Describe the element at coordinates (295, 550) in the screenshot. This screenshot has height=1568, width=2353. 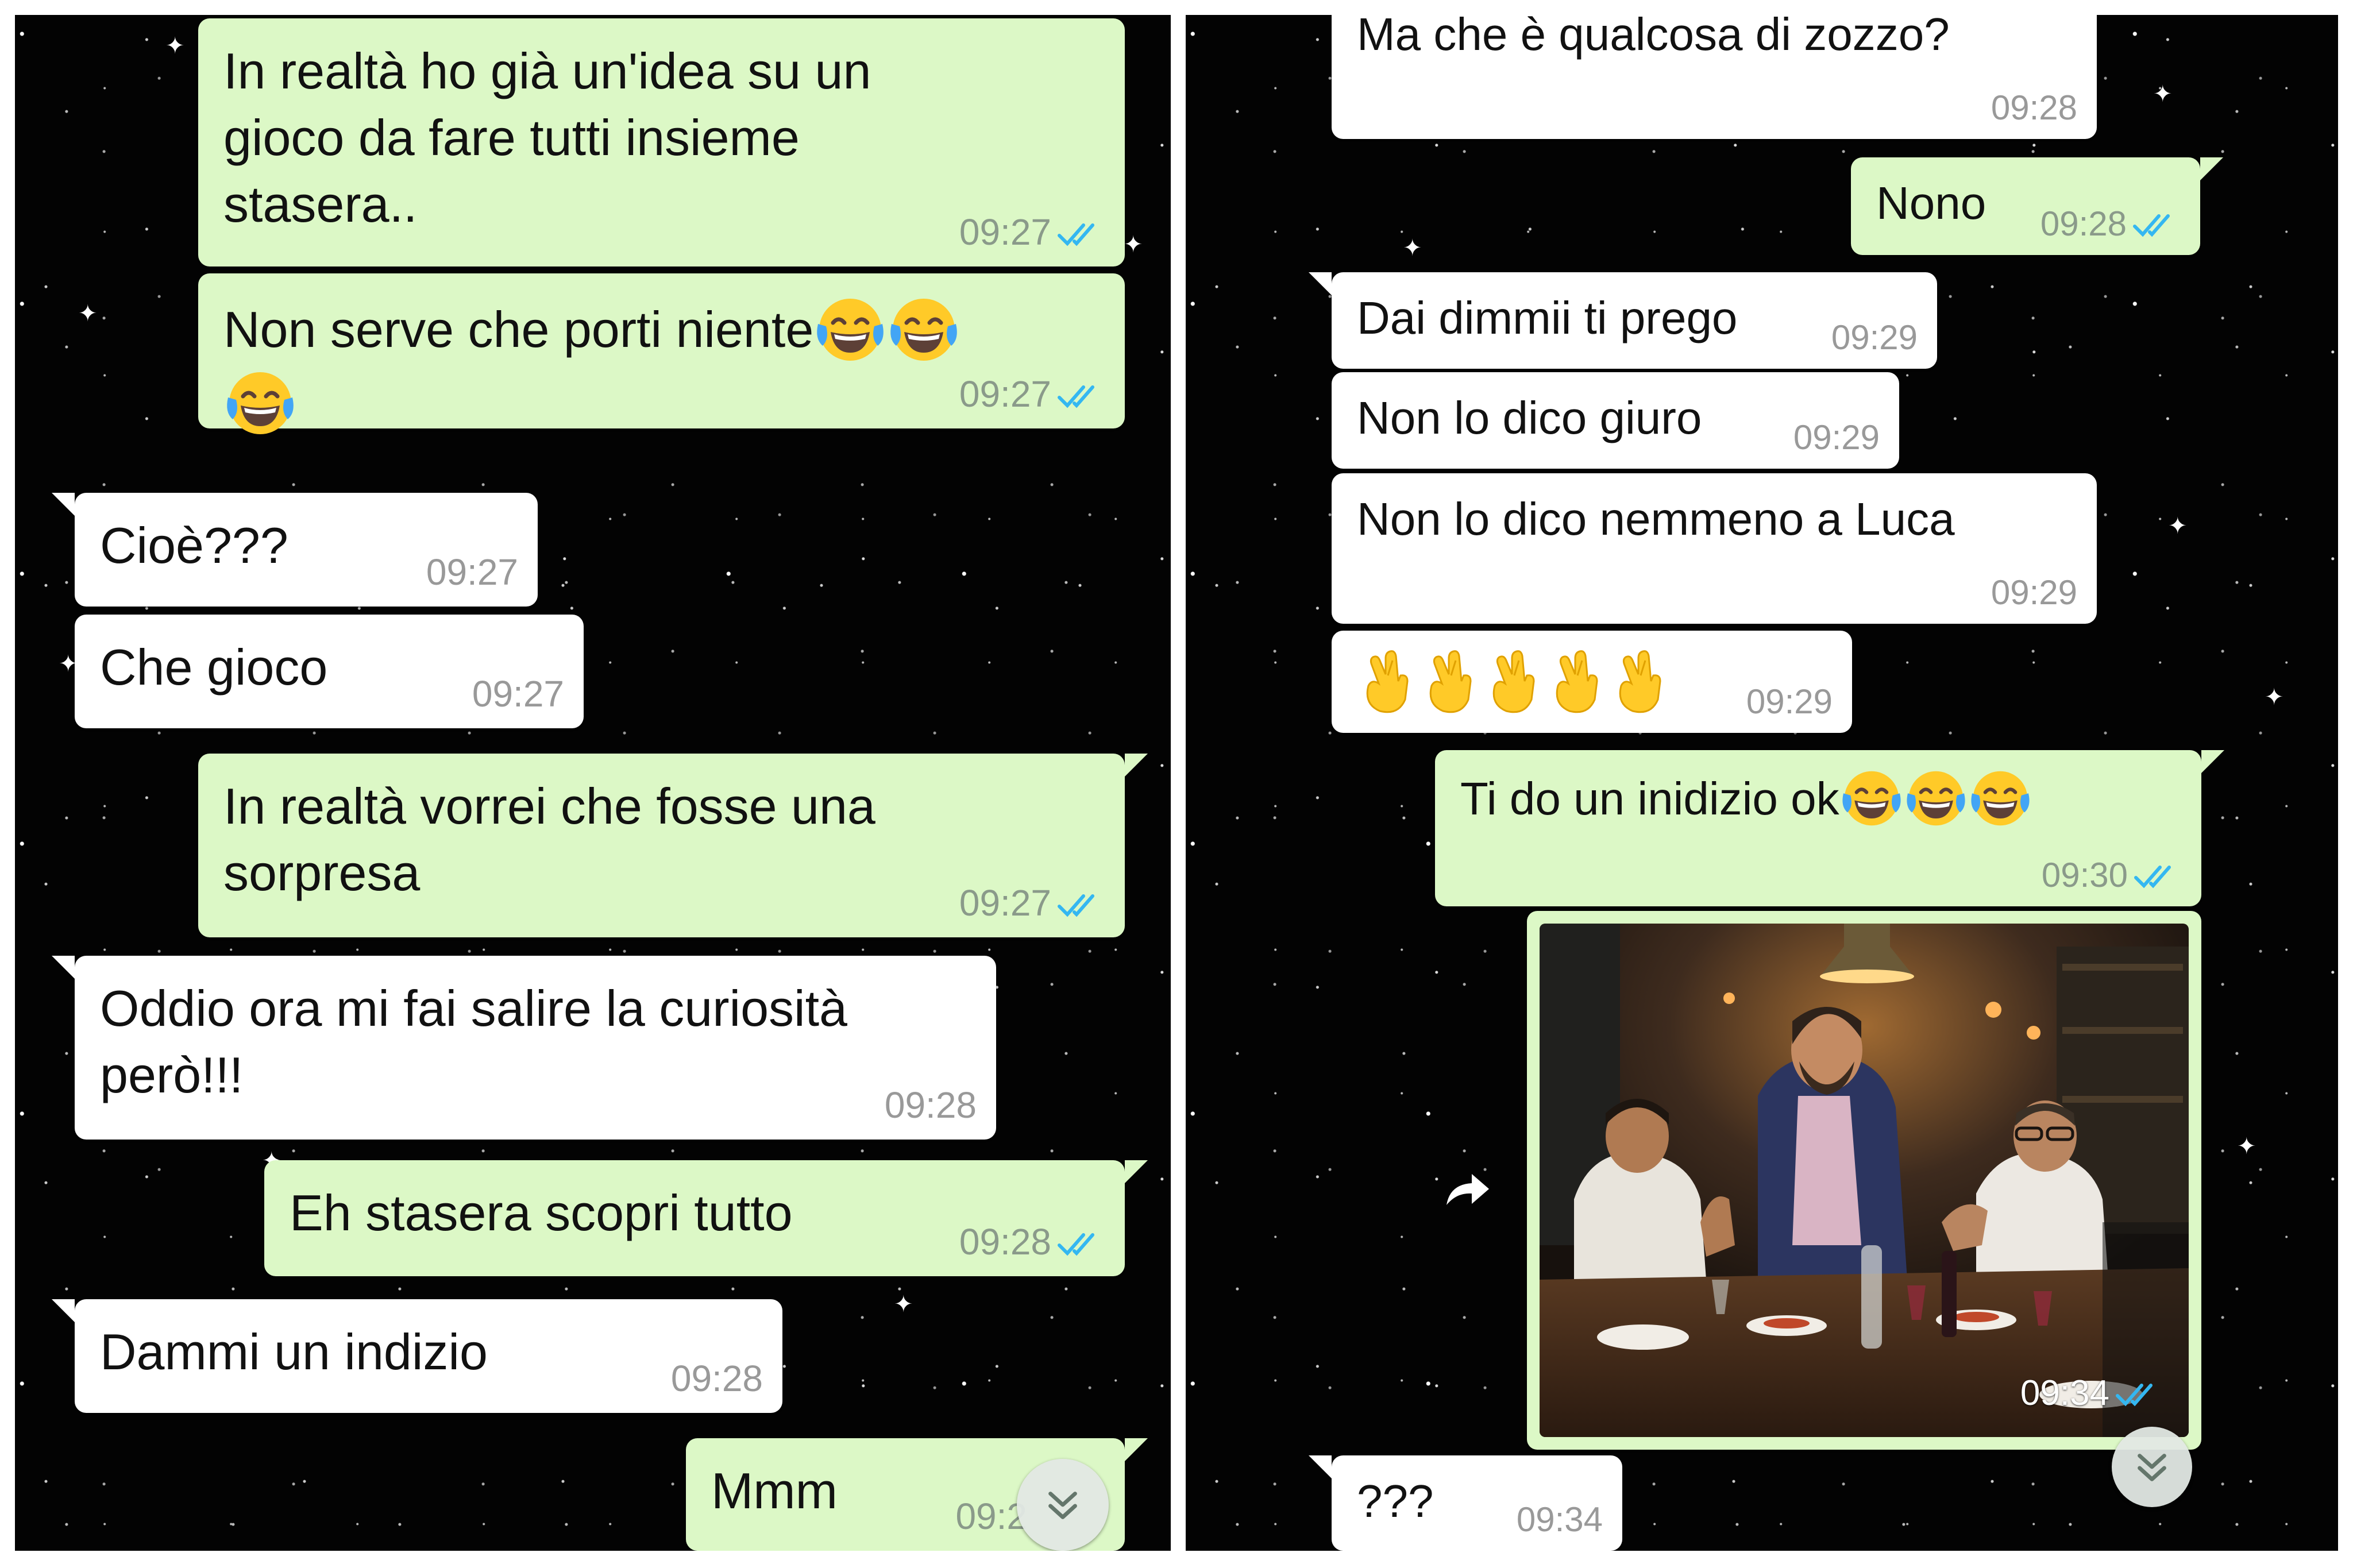
I see `message-bubble-incoming: Cioè??? 09:27` at that location.